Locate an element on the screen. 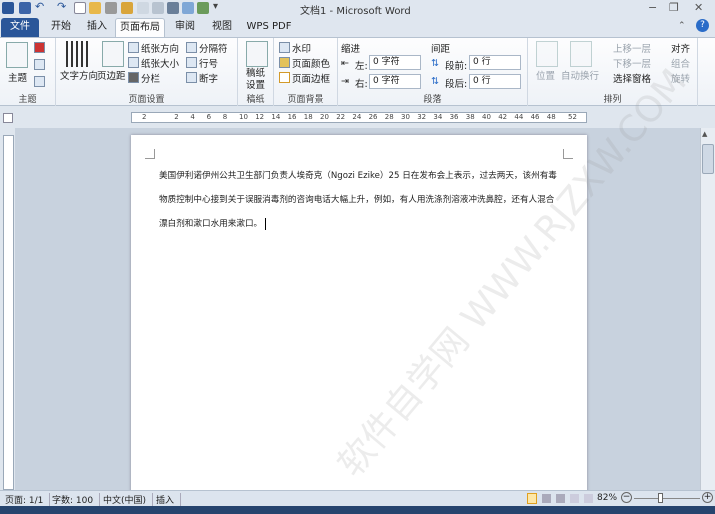 The height and width of the screenshot is (514, 715). tab-view: 视图 is located at coordinates (222, 27).